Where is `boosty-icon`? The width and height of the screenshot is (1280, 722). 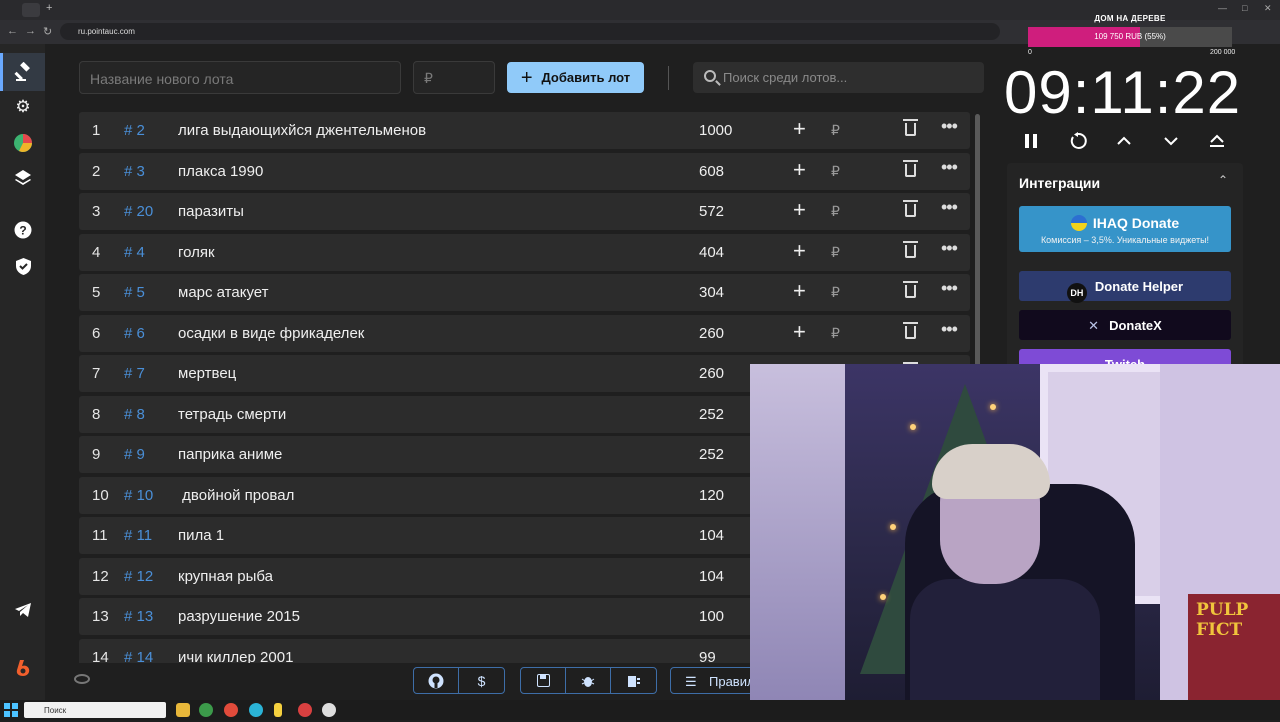
boosty-icon is located at coordinates (23, 668).